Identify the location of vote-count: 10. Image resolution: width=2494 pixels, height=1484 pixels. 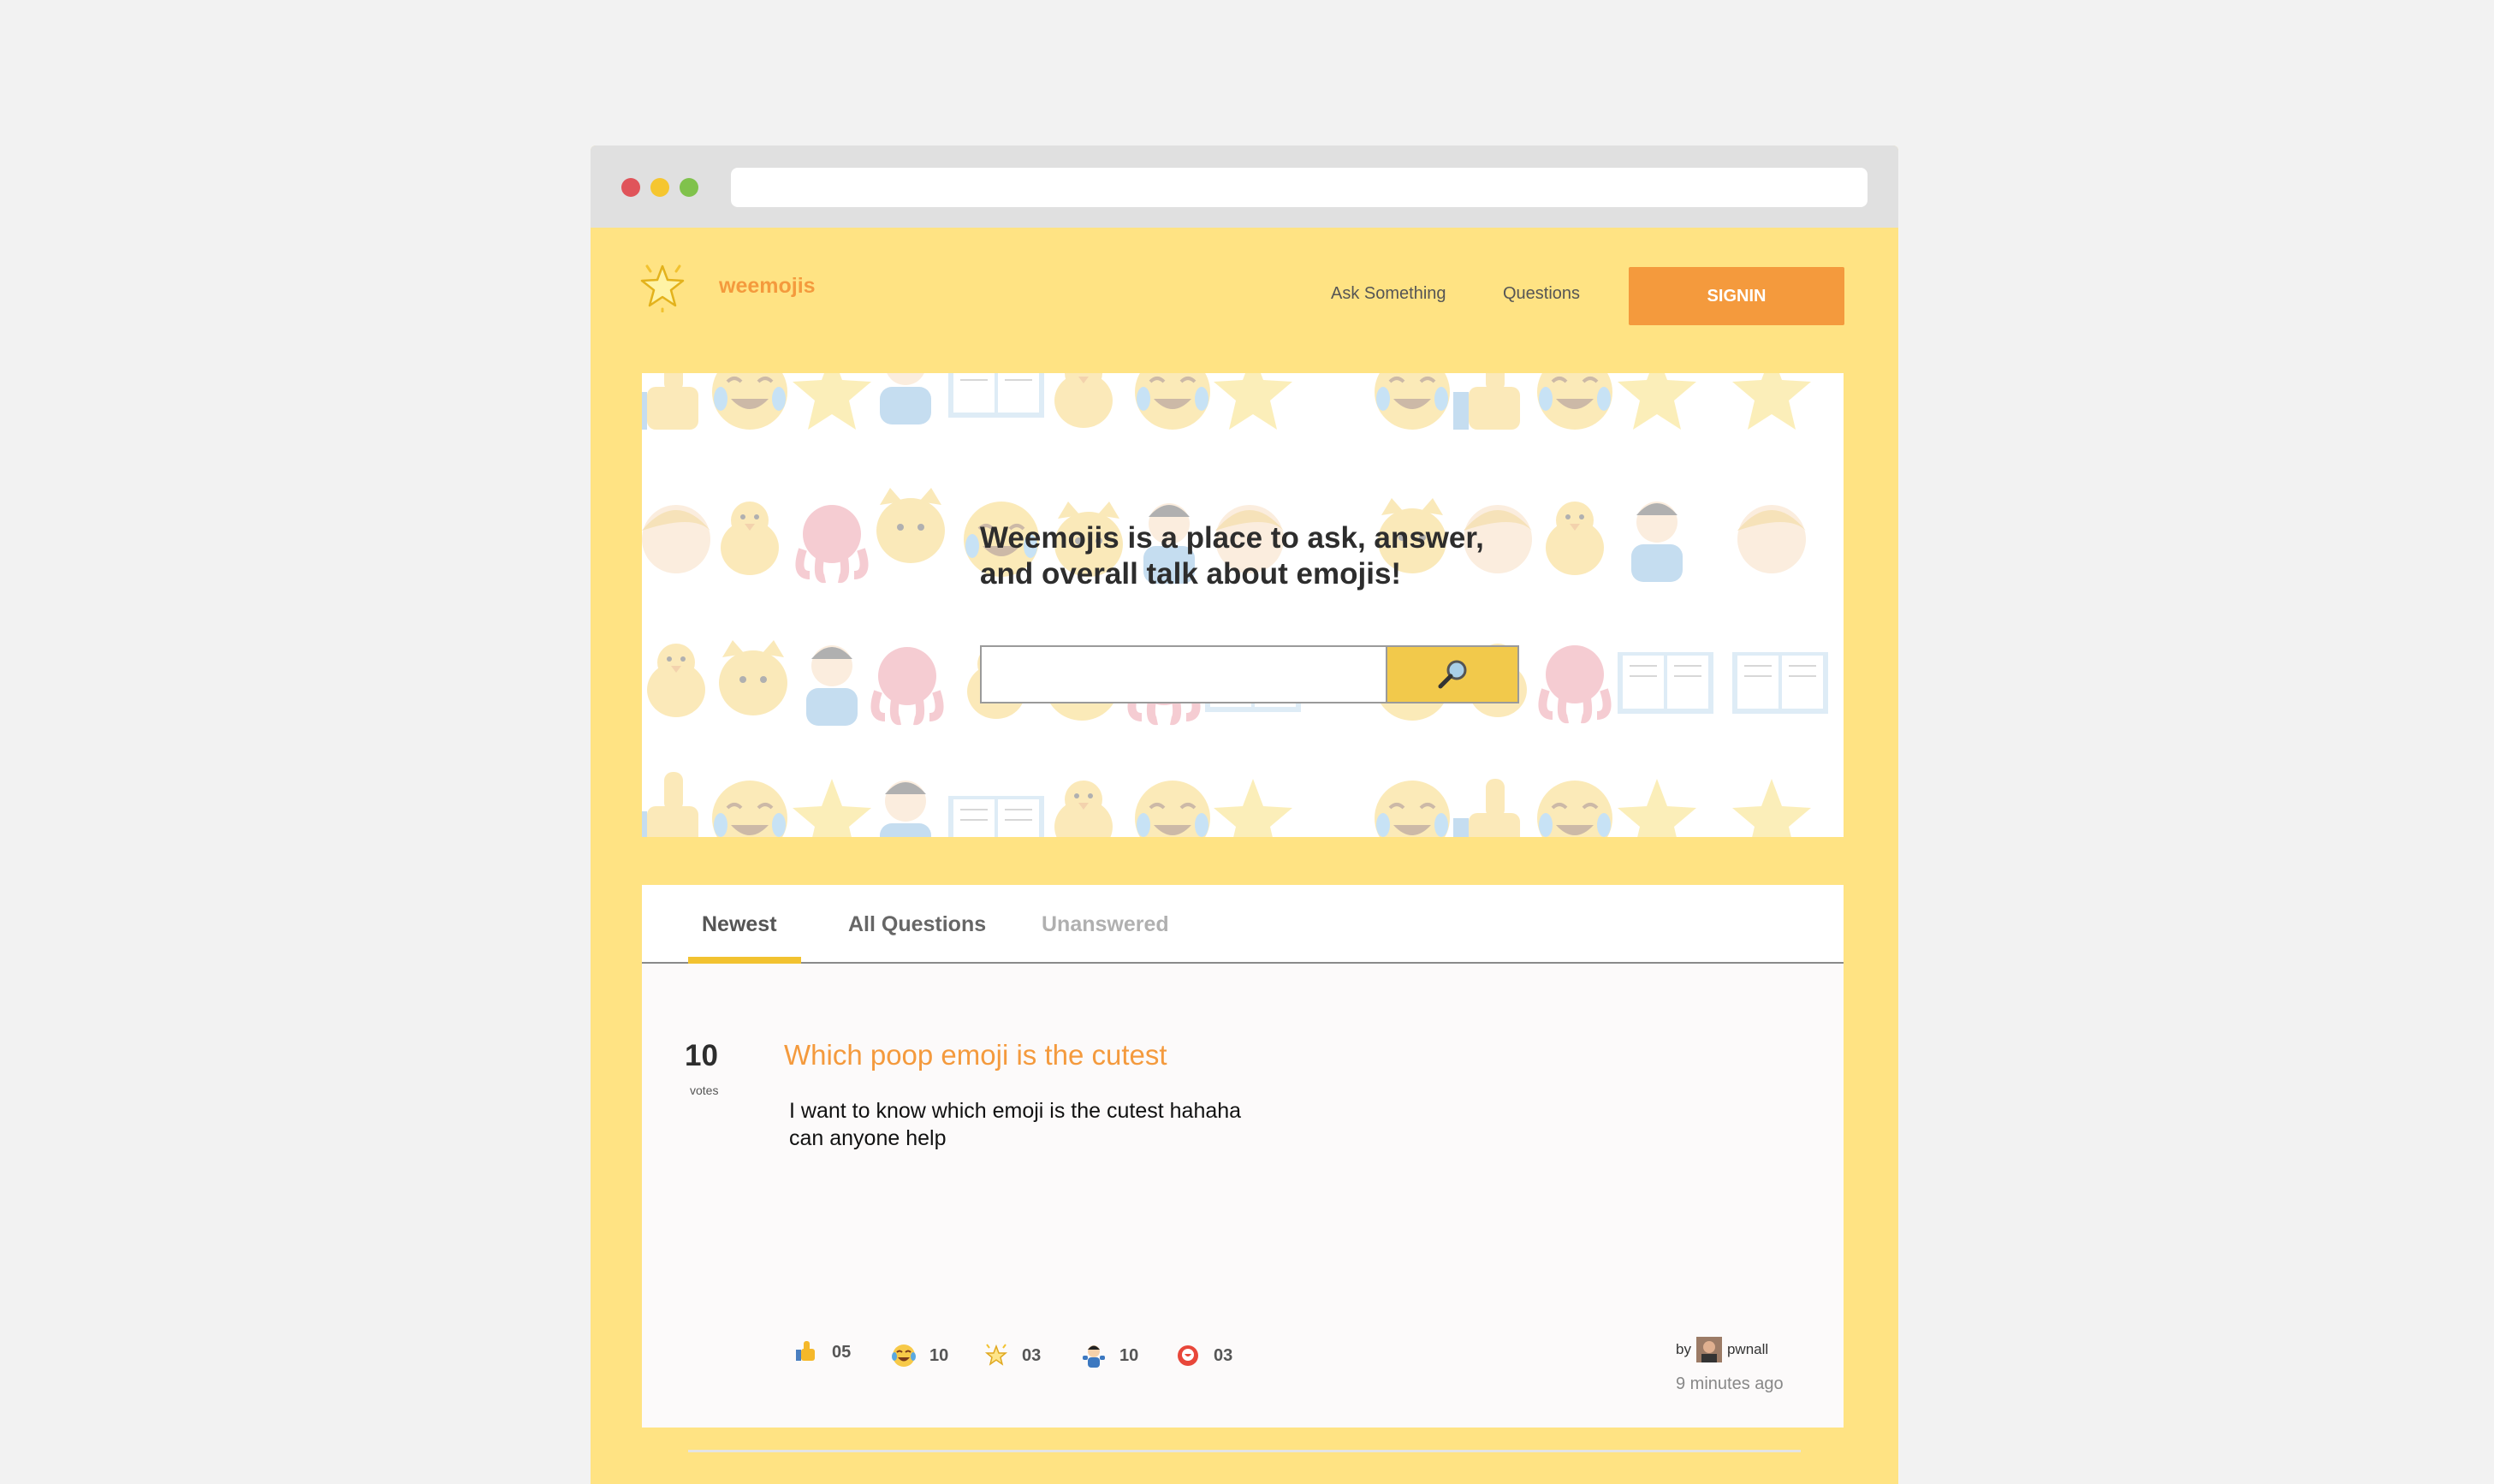
(701, 1055).